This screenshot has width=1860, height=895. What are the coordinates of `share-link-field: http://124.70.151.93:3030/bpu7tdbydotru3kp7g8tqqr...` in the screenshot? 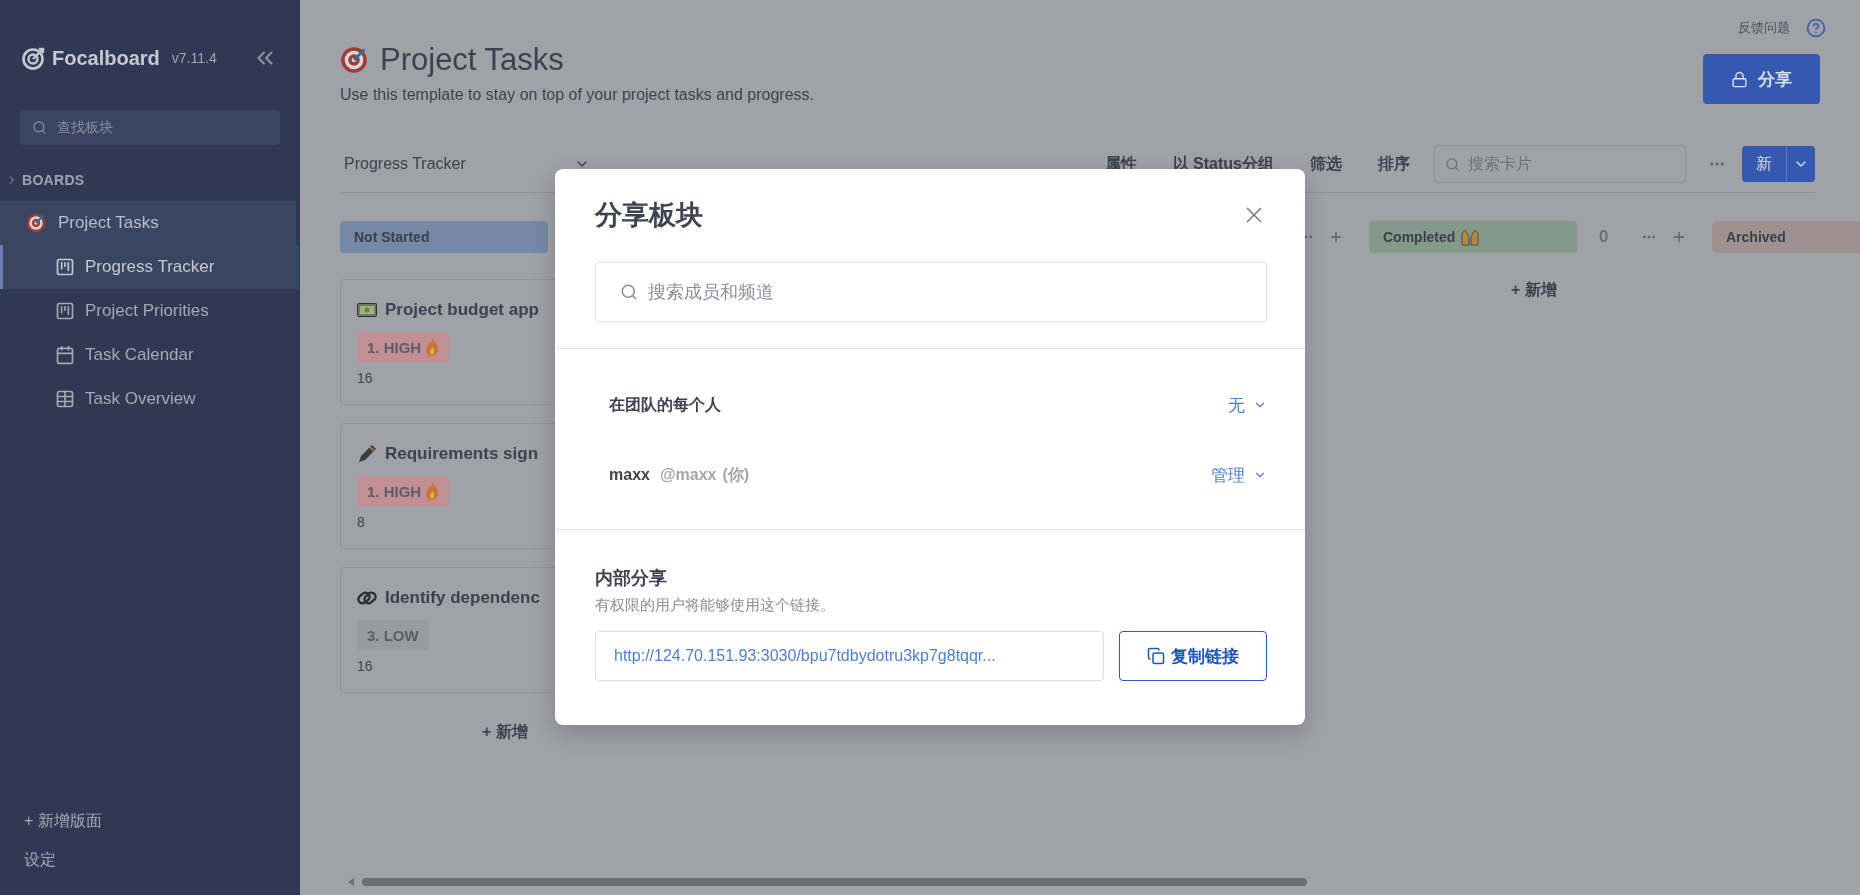 It's located at (849, 656).